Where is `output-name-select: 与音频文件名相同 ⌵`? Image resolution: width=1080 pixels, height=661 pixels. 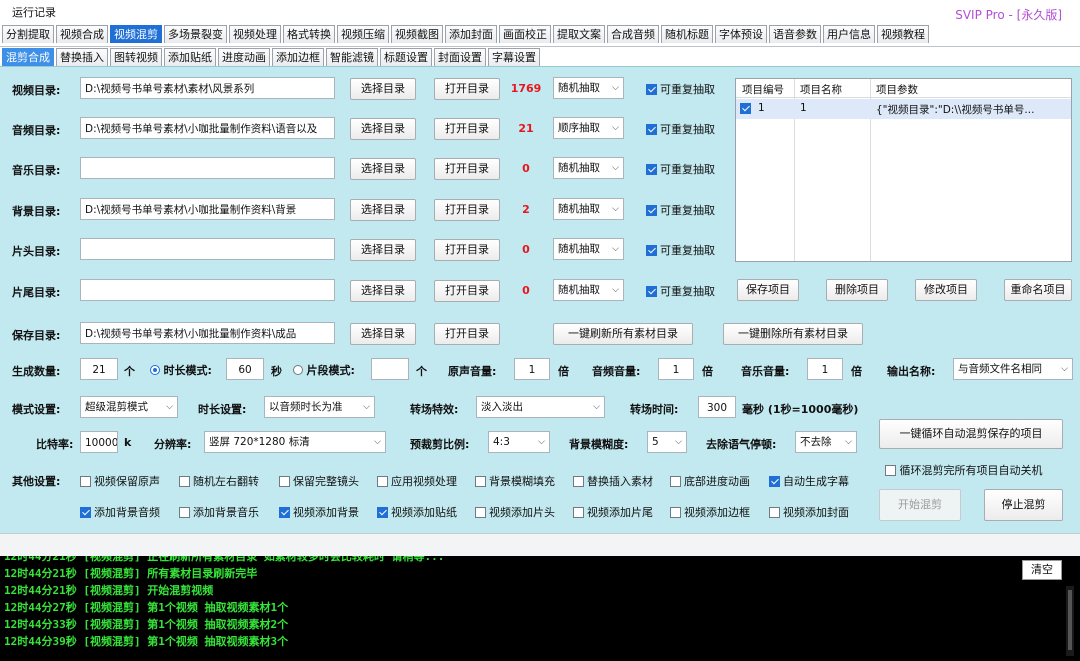
output-name-select: 与音频文件名相同 ⌵ is located at coordinates (1013, 369).